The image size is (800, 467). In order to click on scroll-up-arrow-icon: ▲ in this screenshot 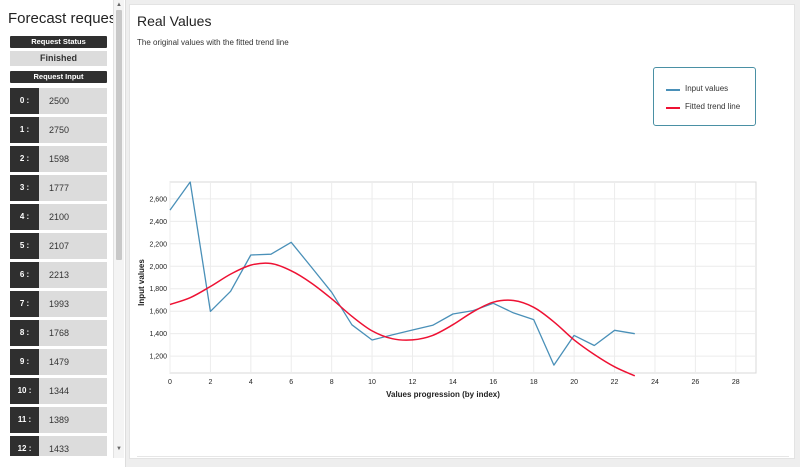, I will do `click(119, 5)`.